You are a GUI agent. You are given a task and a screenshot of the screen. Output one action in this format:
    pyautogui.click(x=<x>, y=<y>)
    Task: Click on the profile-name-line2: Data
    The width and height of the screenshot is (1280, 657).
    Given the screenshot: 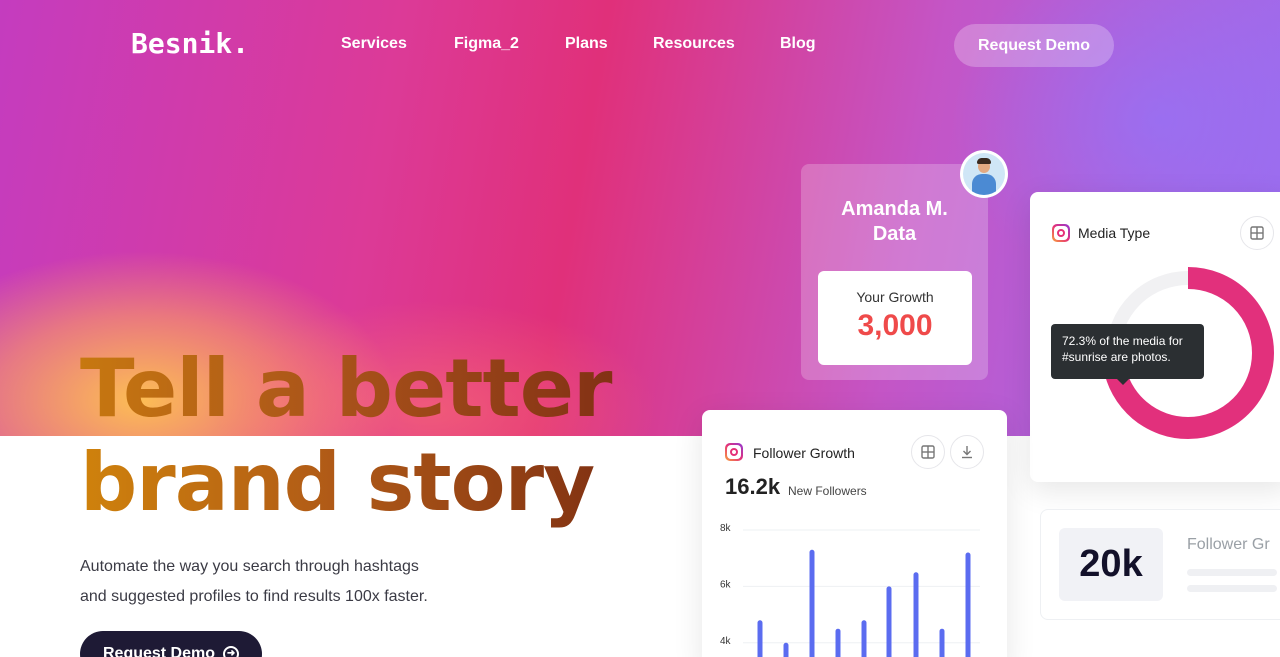 What is the action you would take?
    pyautogui.click(x=894, y=234)
    